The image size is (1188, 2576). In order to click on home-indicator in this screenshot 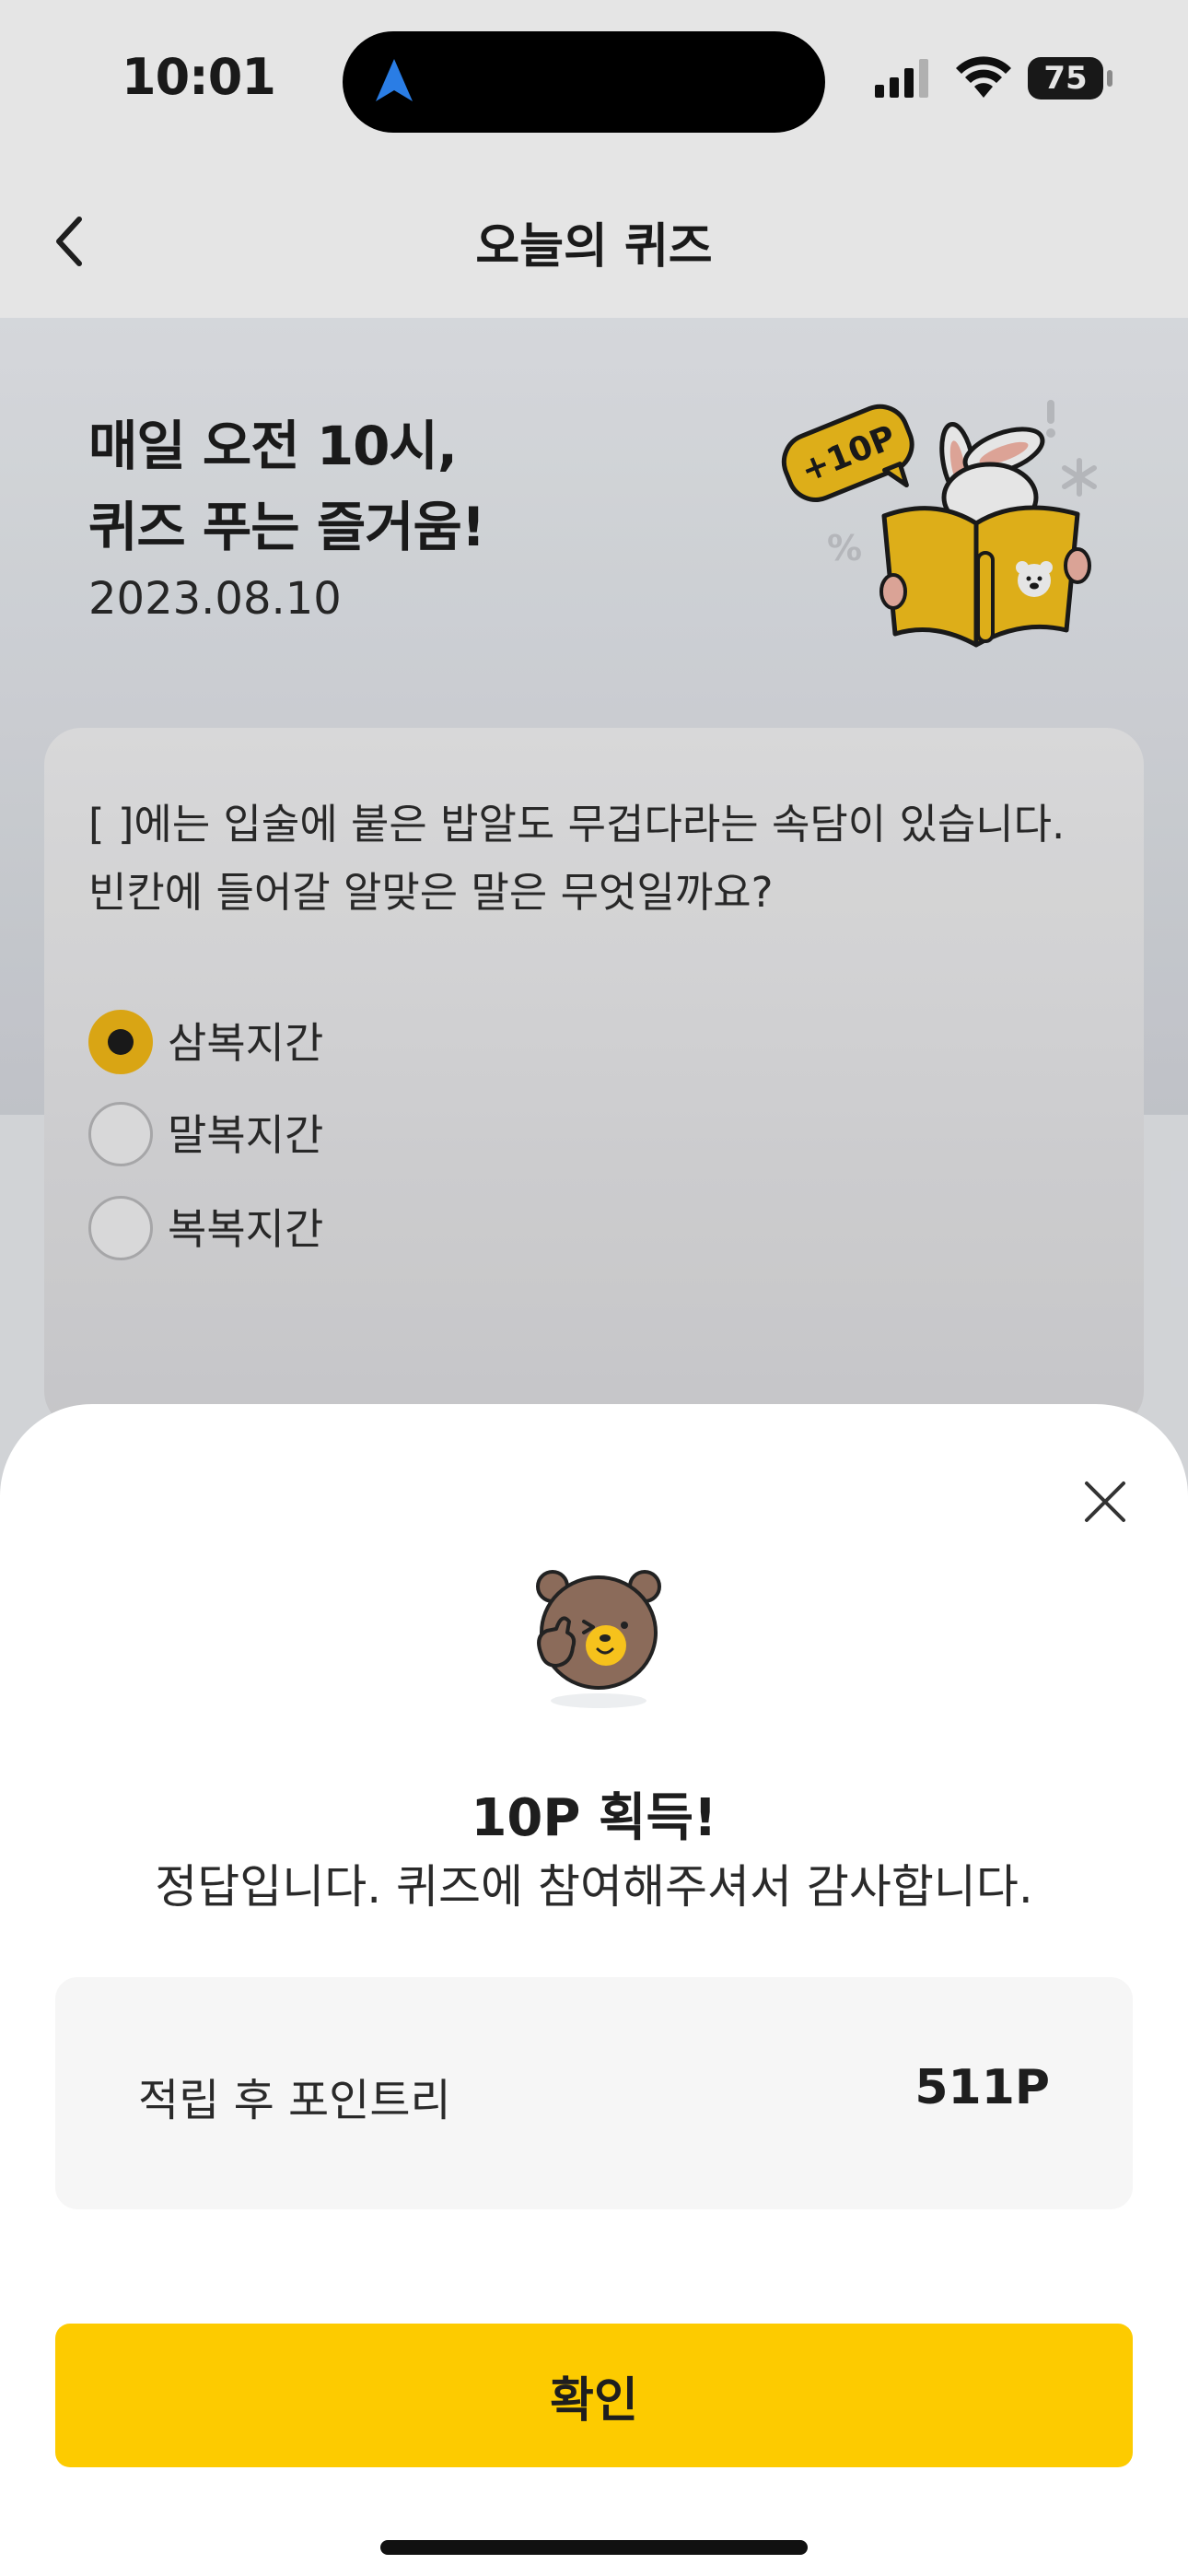, I will do `click(594, 2547)`.